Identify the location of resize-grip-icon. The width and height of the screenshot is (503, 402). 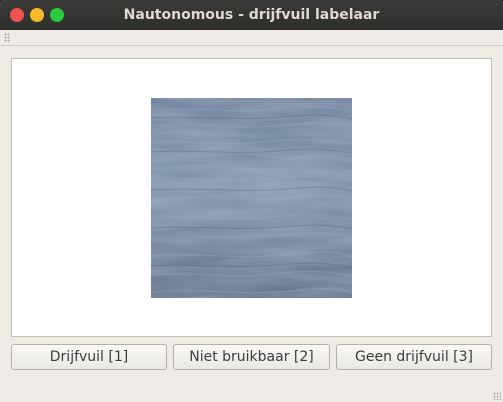
(497, 396).